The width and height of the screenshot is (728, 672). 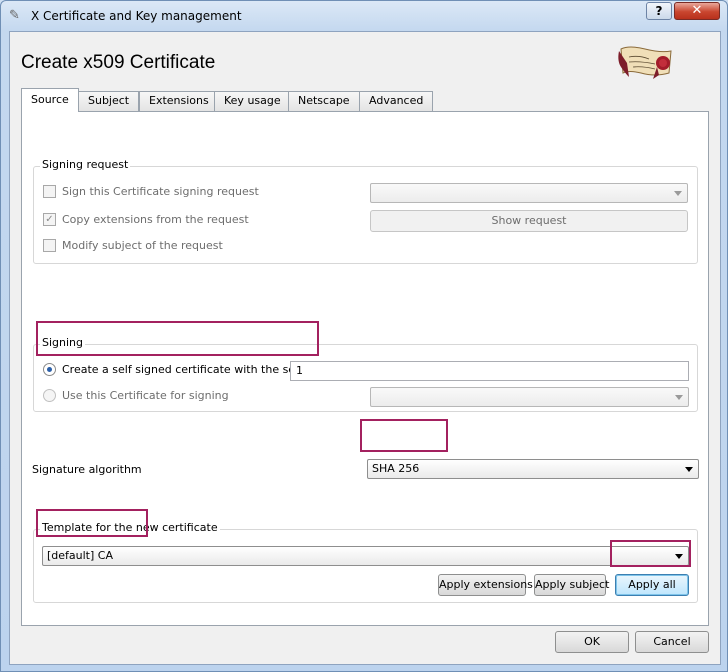 I want to click on apply-subject-button: Apply subject, so click(x=571, y=585).